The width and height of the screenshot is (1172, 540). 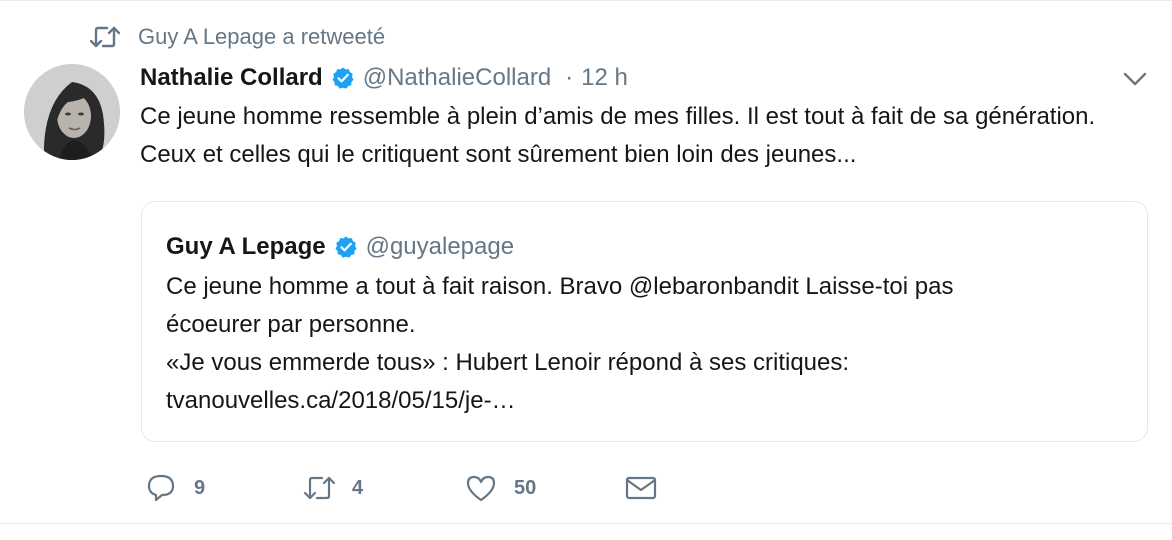 What do you see at coordinates (246, 246) in the screenshot?
I see `quoted-author-name: Guy A Lepage` at bounding box center [246, 246].